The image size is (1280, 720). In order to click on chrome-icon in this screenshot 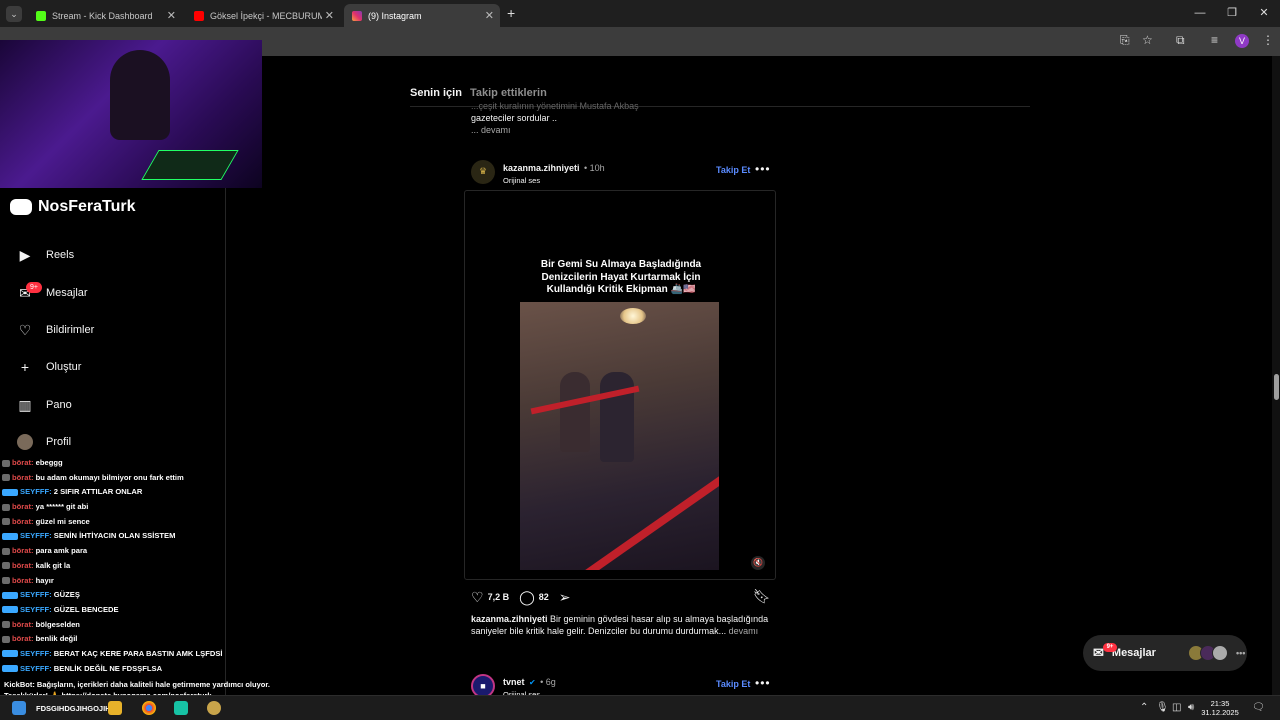, I will do `click(149, 708)`.